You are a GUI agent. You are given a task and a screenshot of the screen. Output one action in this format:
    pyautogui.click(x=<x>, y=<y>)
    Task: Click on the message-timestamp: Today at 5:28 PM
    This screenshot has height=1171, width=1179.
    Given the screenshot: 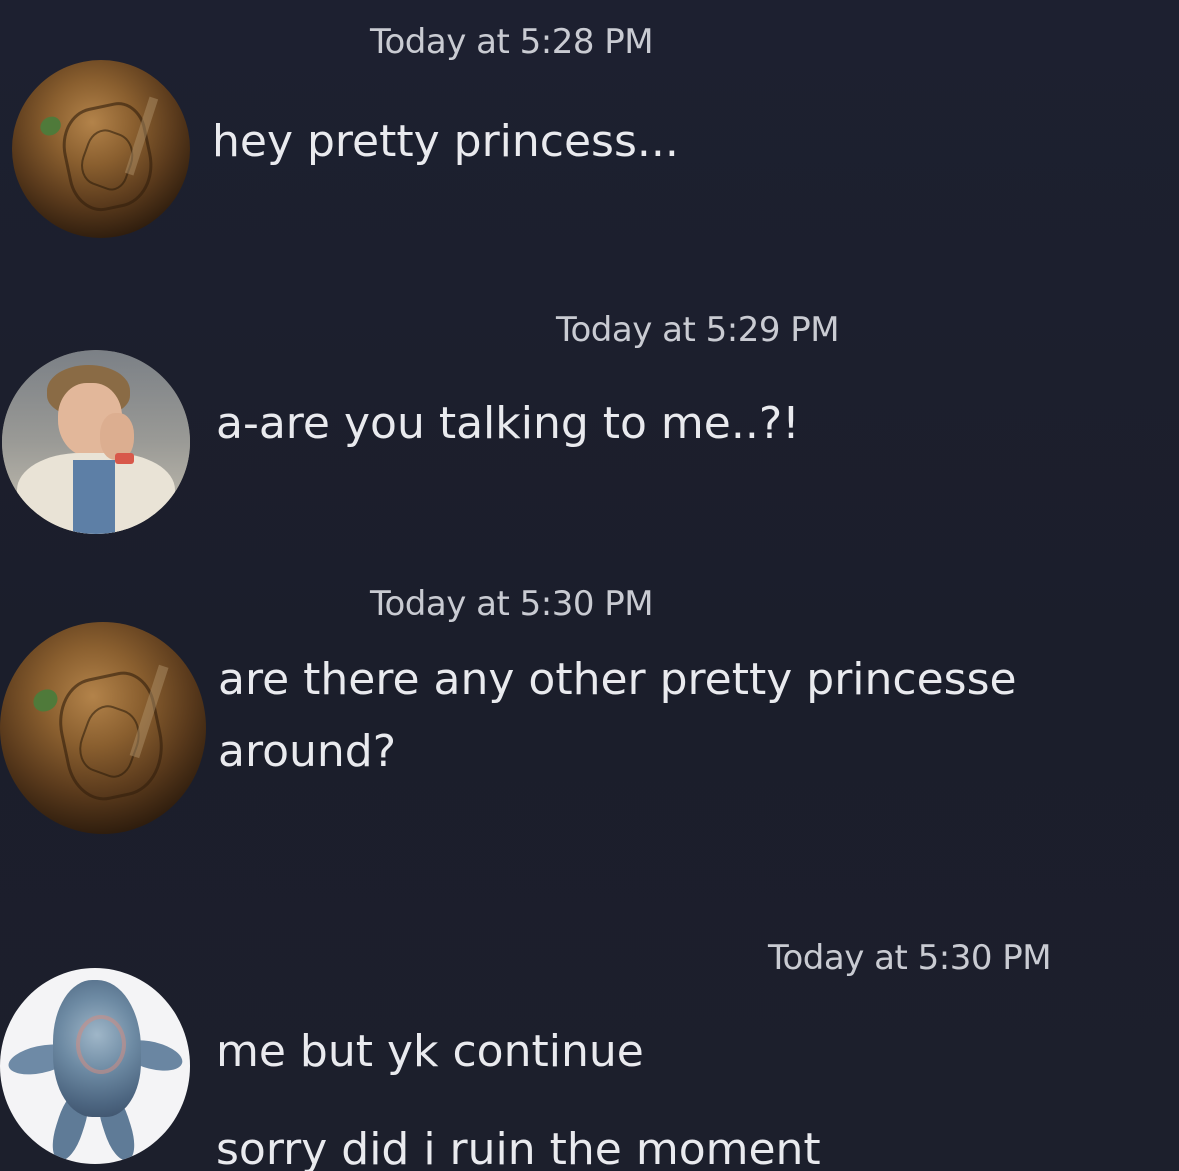 What is the action you would take?
    pyautogui.click(x=512, y=42)
    